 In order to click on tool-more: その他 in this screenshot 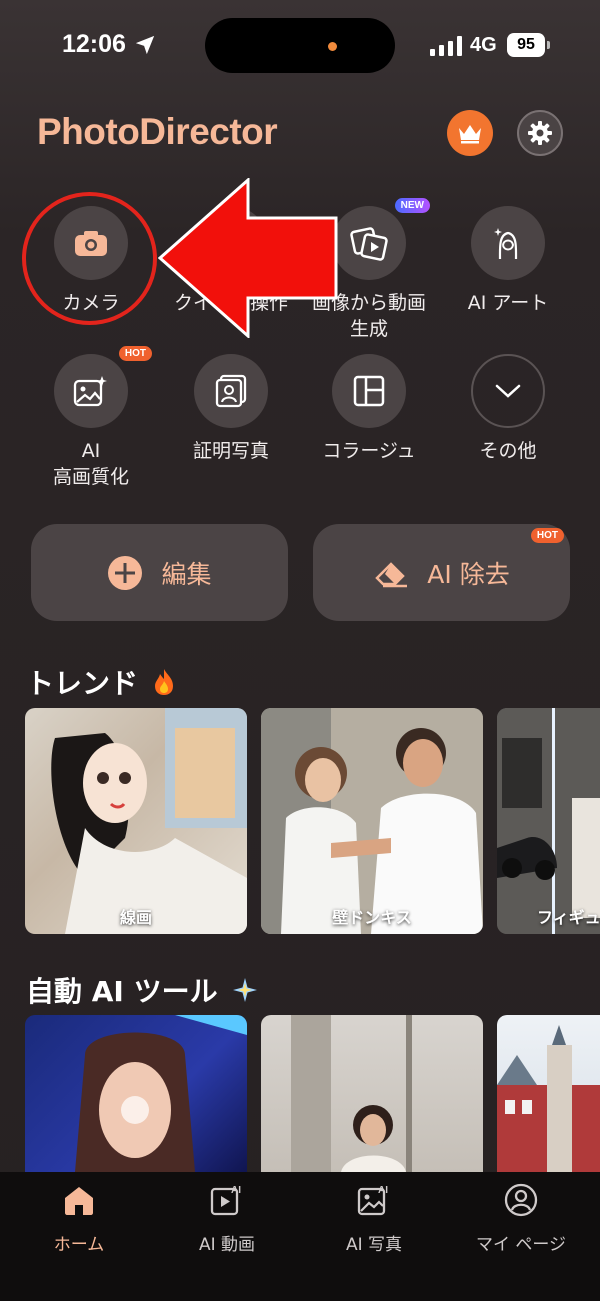, I will do `click(508, 409)`.